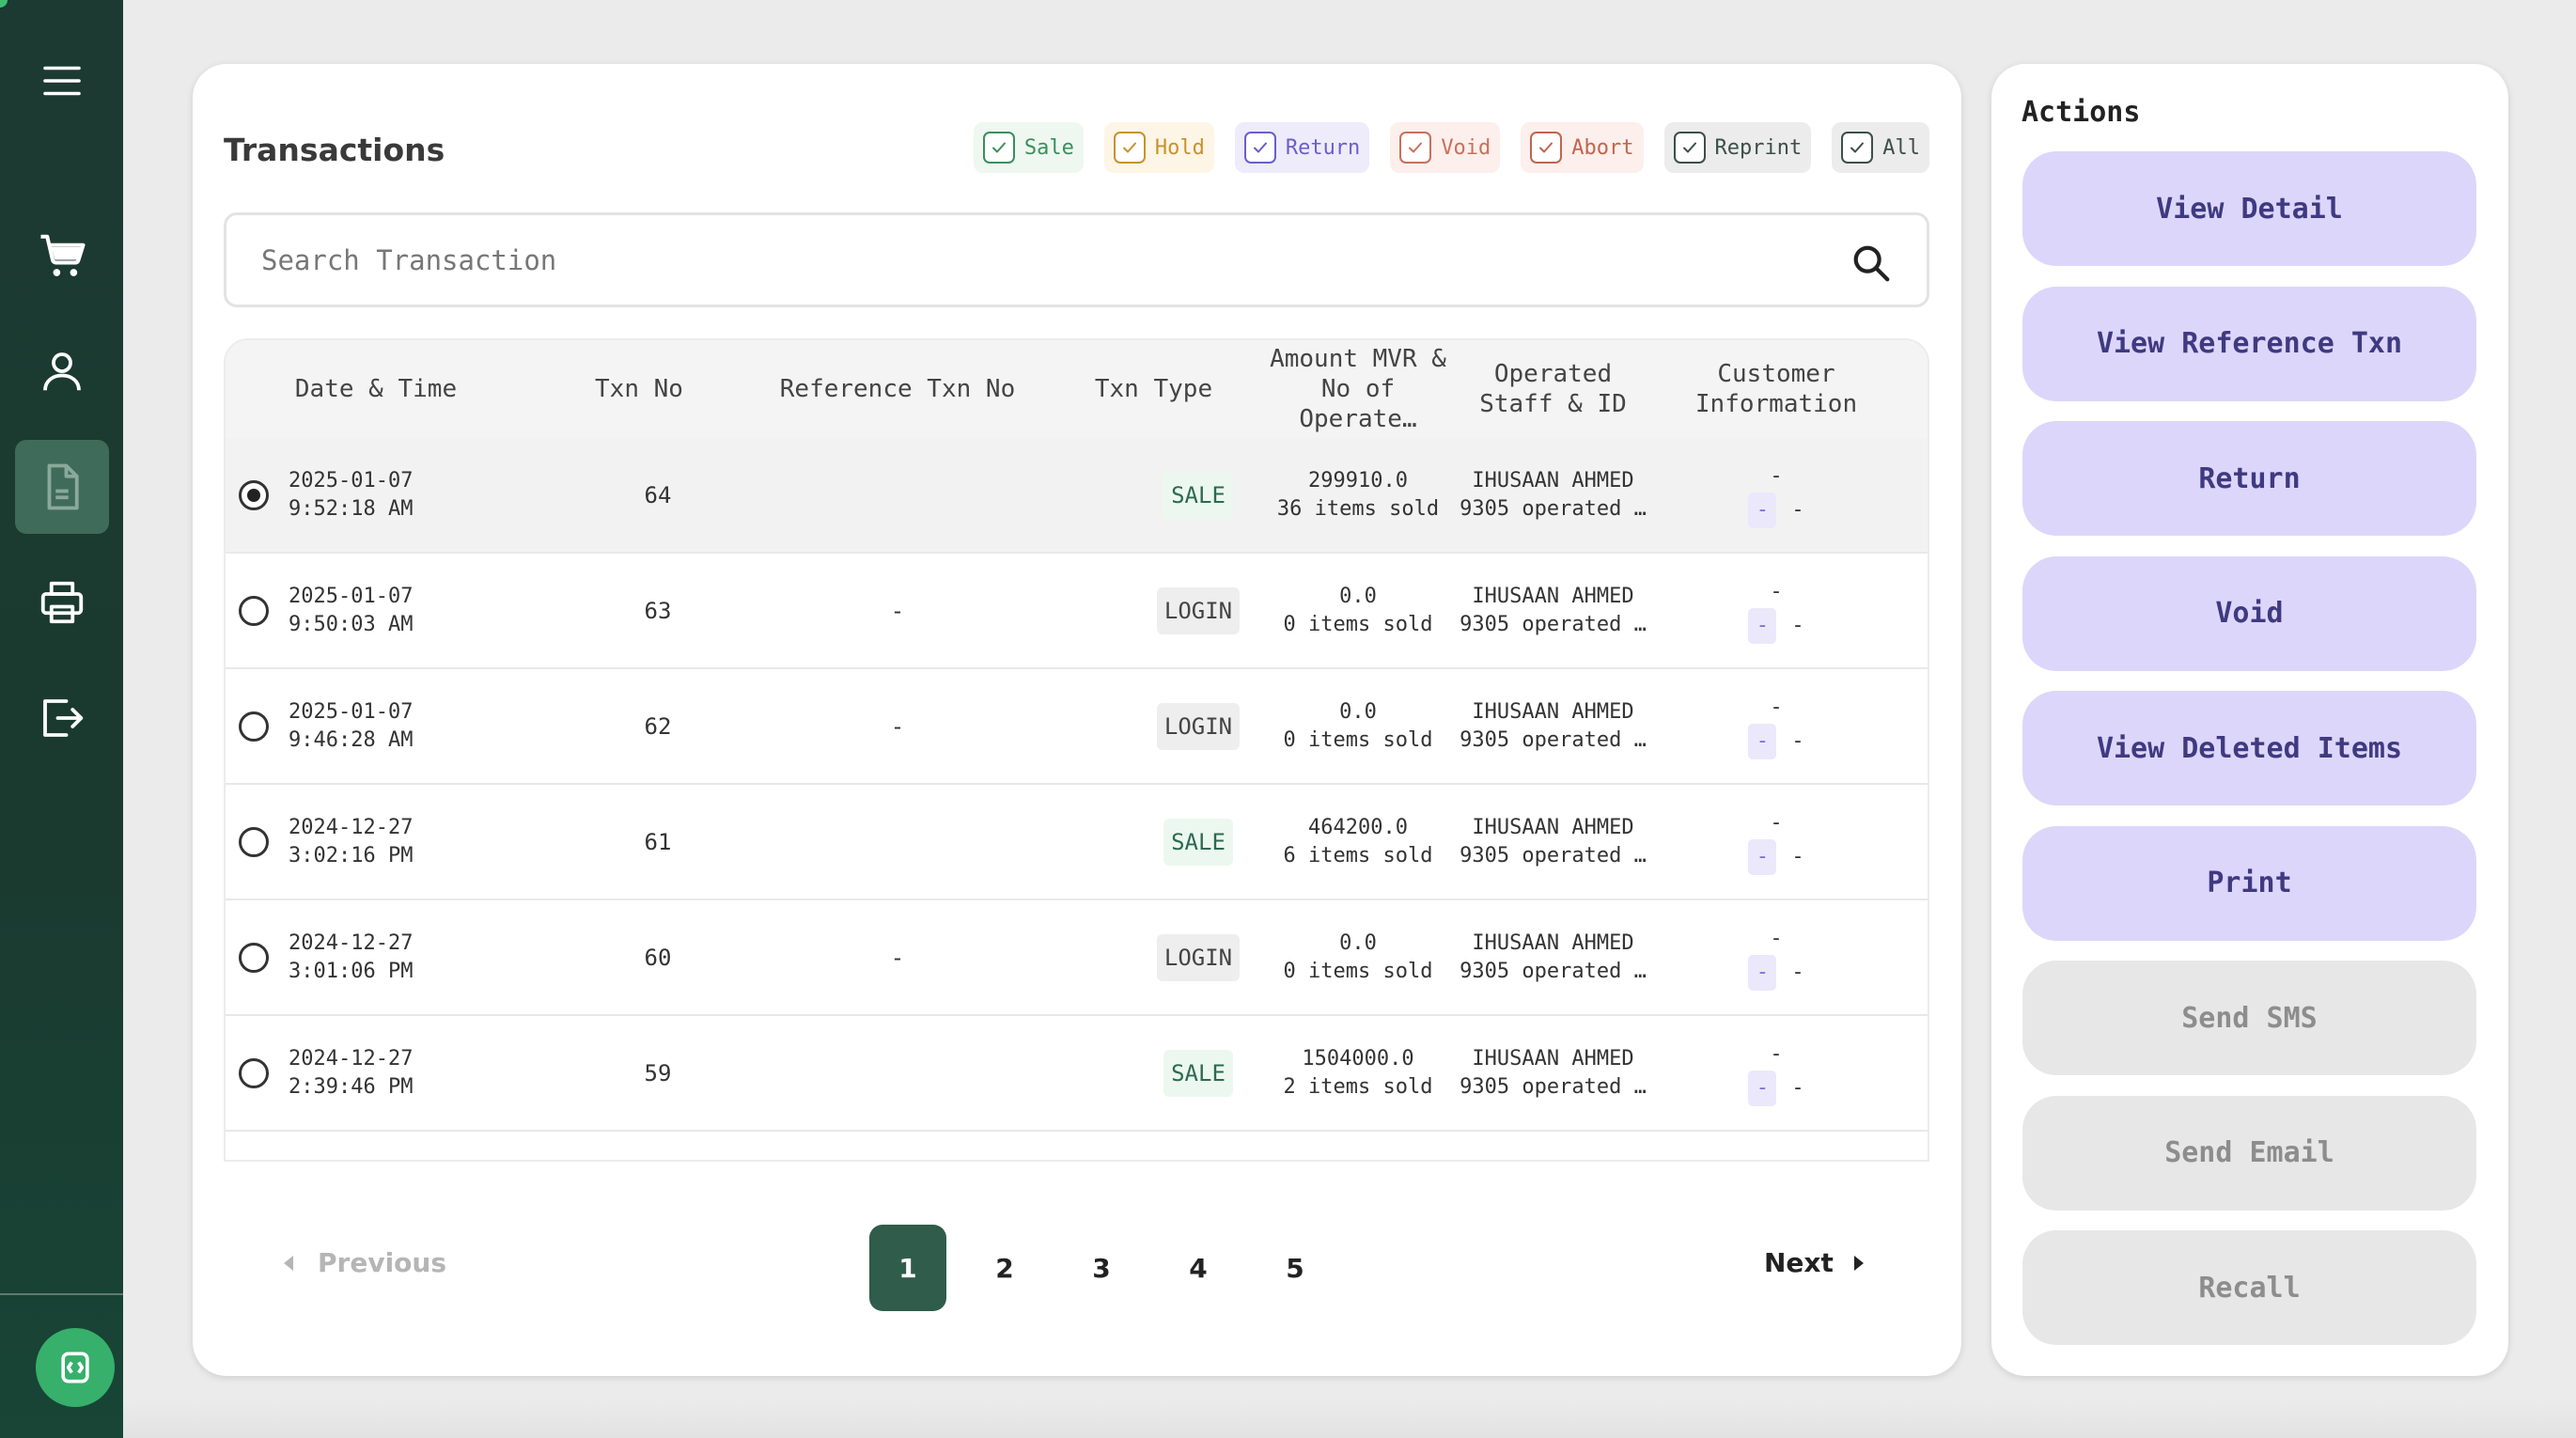  I want to click on search-input, so click(1032, 260).